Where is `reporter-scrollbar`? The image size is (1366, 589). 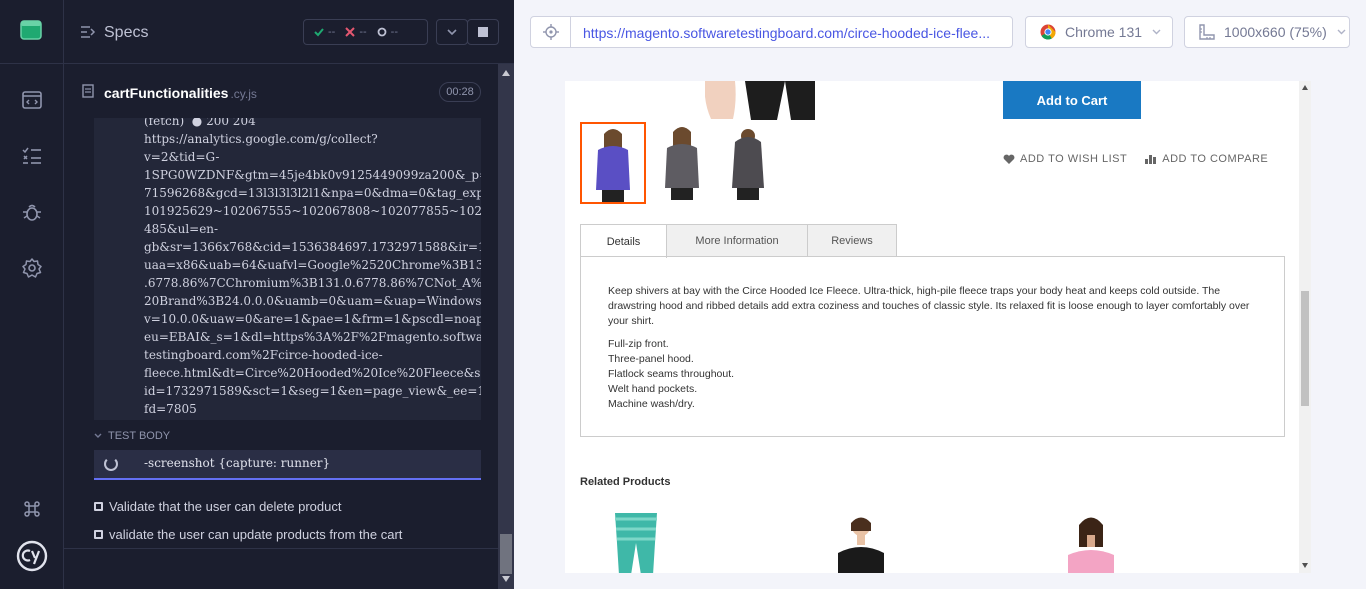 reporter-scrollbar is located at coordinates (506, 326).